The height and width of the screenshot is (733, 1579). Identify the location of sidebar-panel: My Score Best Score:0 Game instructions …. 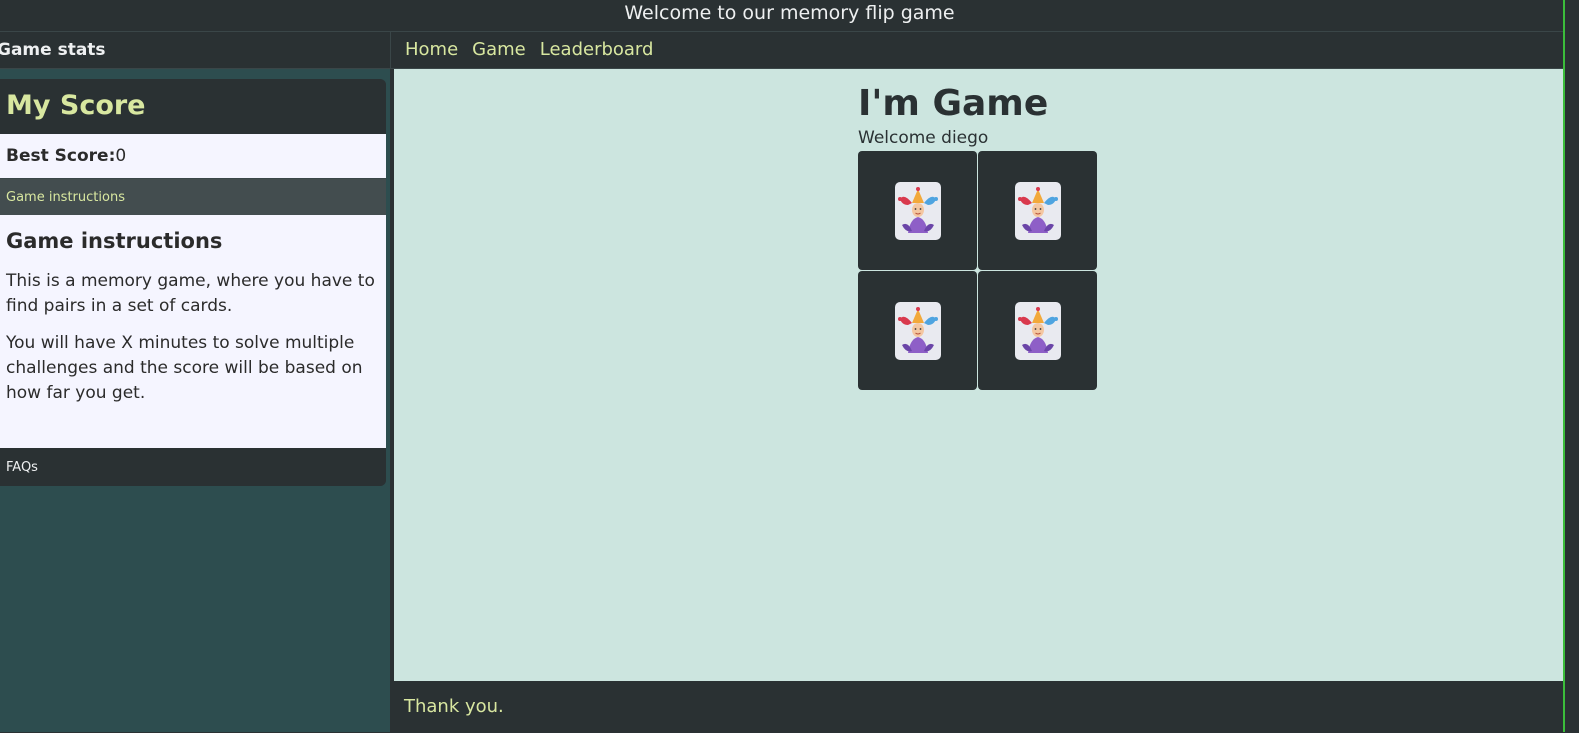
(193, 282).